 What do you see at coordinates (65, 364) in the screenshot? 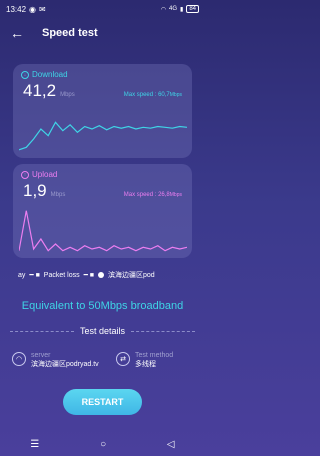
I see `server-value: 滨海边疆区podryad.tv` at bounding box center [65, 364].